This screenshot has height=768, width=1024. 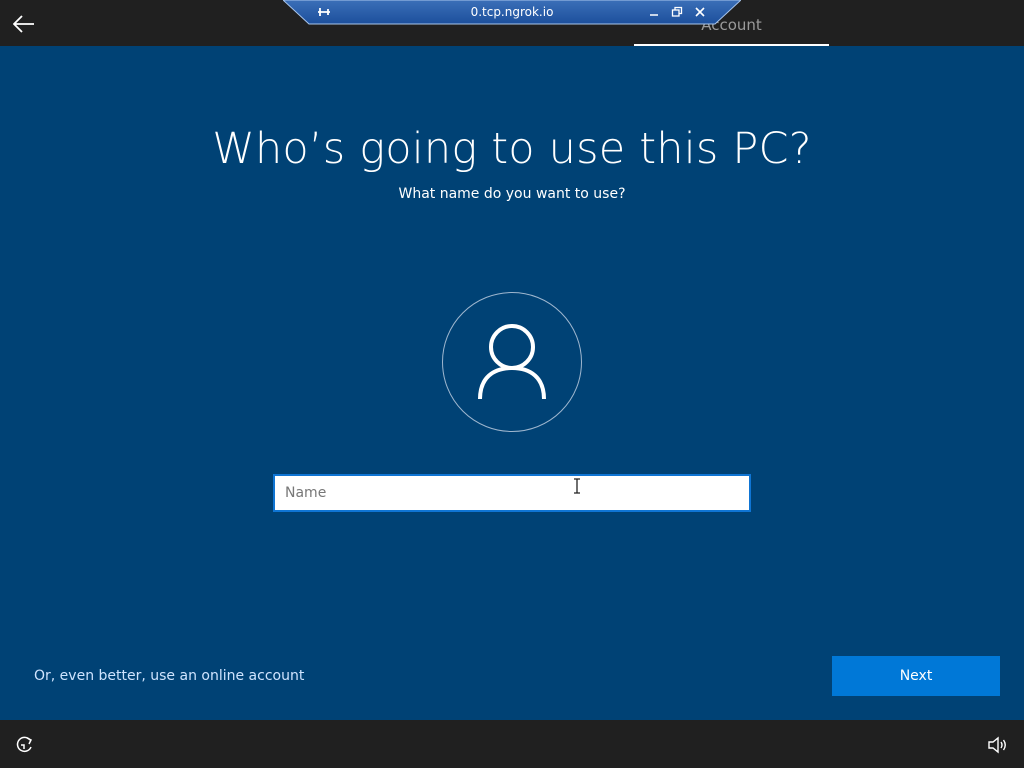 What do you see at coordinates (512, 744) in the screenshot?
I see `bottom-bar` at bounding box center [512, 744].